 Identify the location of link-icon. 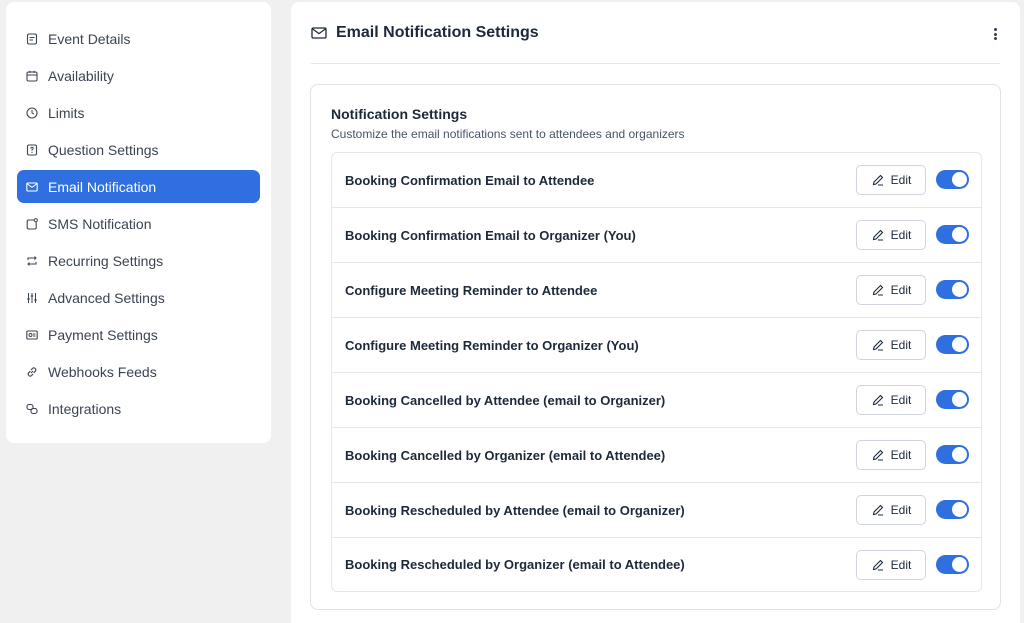
(32, 372).